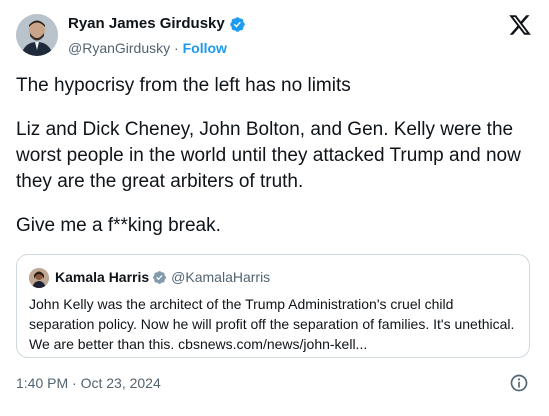  What do you see at coordinates (88, 383) in the screenshot?
I see `tweet-timestamp: 1:40 PM · Oct 23, 2024` at bounding box center [88, 383].